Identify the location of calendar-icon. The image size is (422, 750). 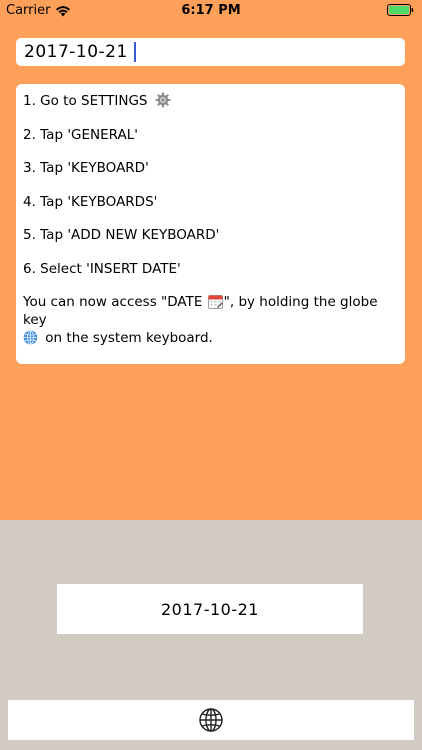
(215, 302).